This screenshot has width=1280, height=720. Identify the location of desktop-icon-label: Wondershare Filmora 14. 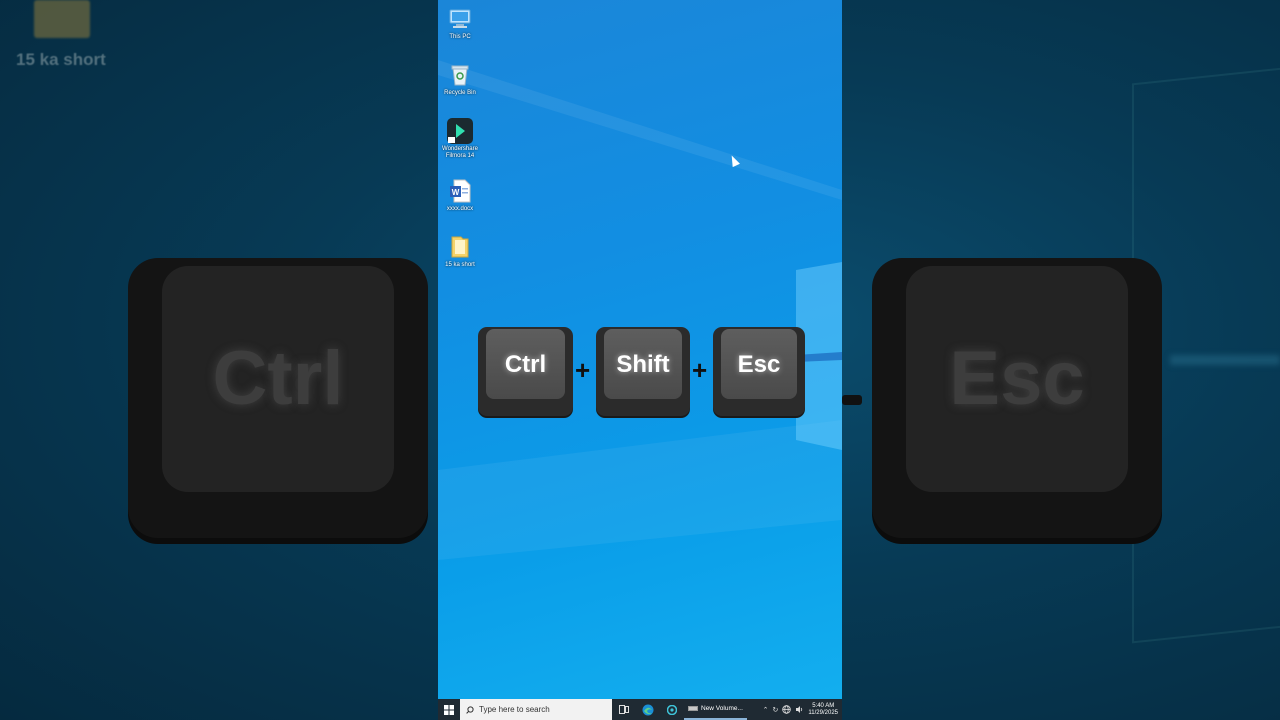
(460, 152).